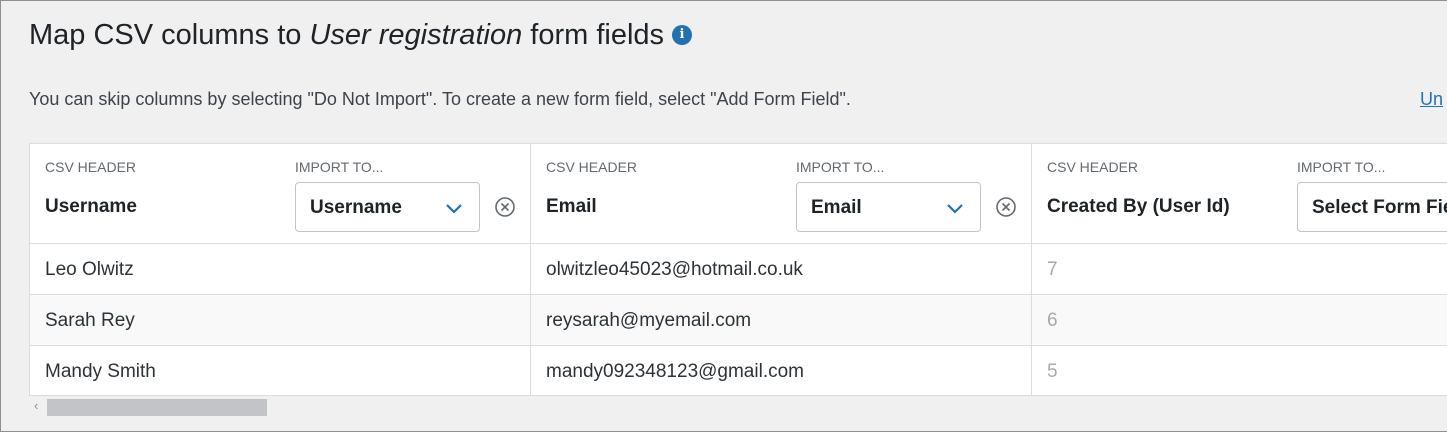  What do you see at coordinates (781, 194) in the screenshot?
I see `column-header: CSV HEADER IMPORT TO... Email Email` at bounding box center [781, 194].